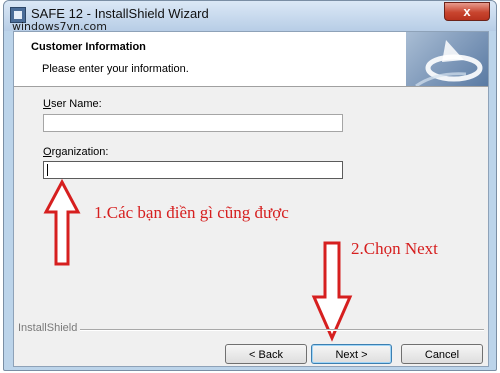  I want to click on text-caret, so click(47, 170).